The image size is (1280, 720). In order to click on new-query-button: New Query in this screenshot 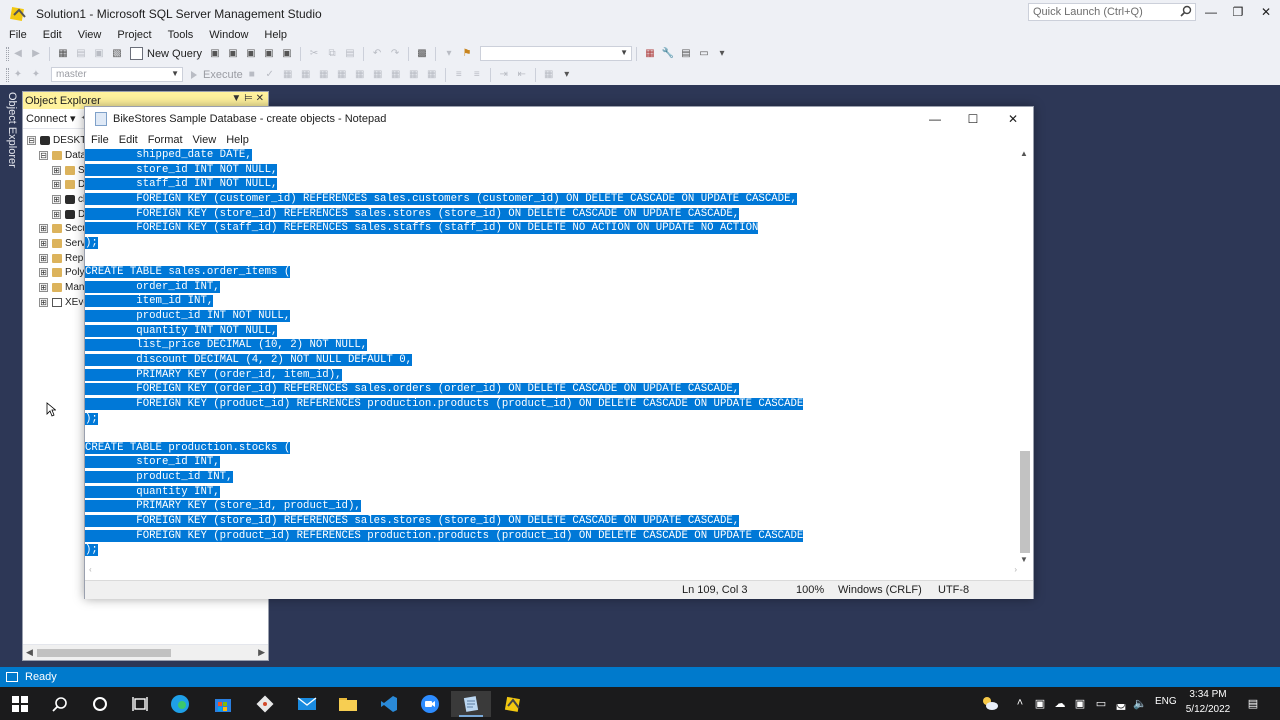, I will do `click(166, 53)`.